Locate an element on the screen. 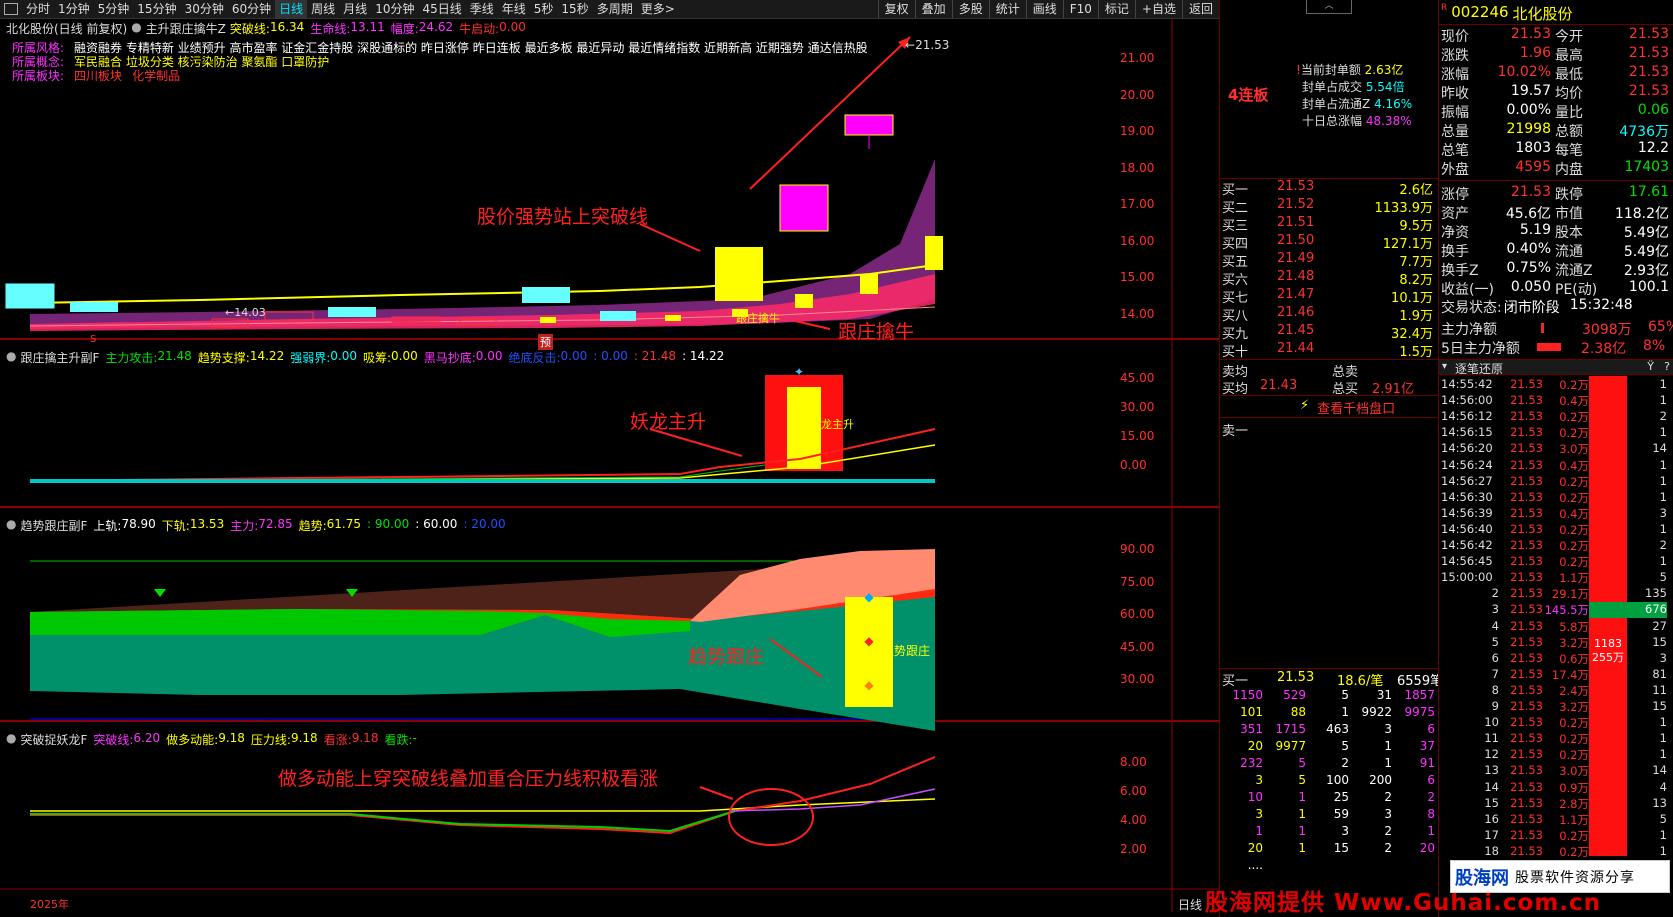 The image size is (1673, 917). period-tab: 1分钟 is located at coordinates (74, 9).